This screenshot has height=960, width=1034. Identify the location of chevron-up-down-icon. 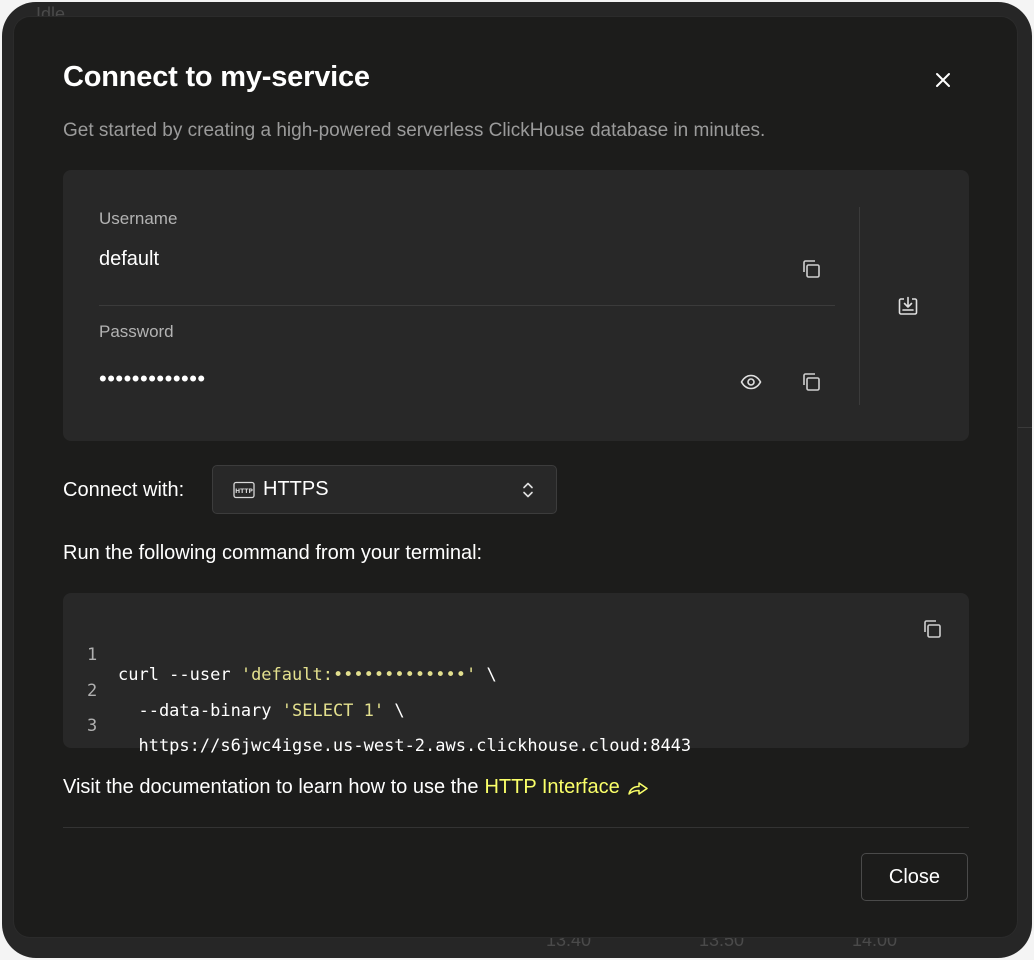
(528, 492).